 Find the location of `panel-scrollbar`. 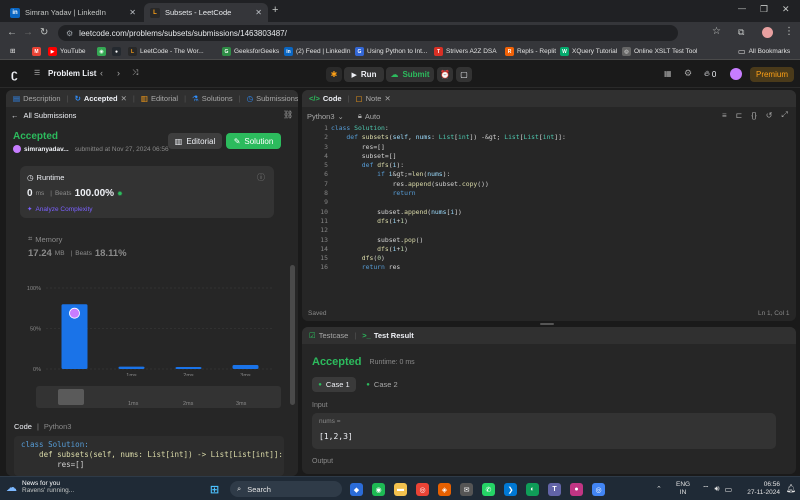

panel-scrollbar is located at coordinates (292, 335).